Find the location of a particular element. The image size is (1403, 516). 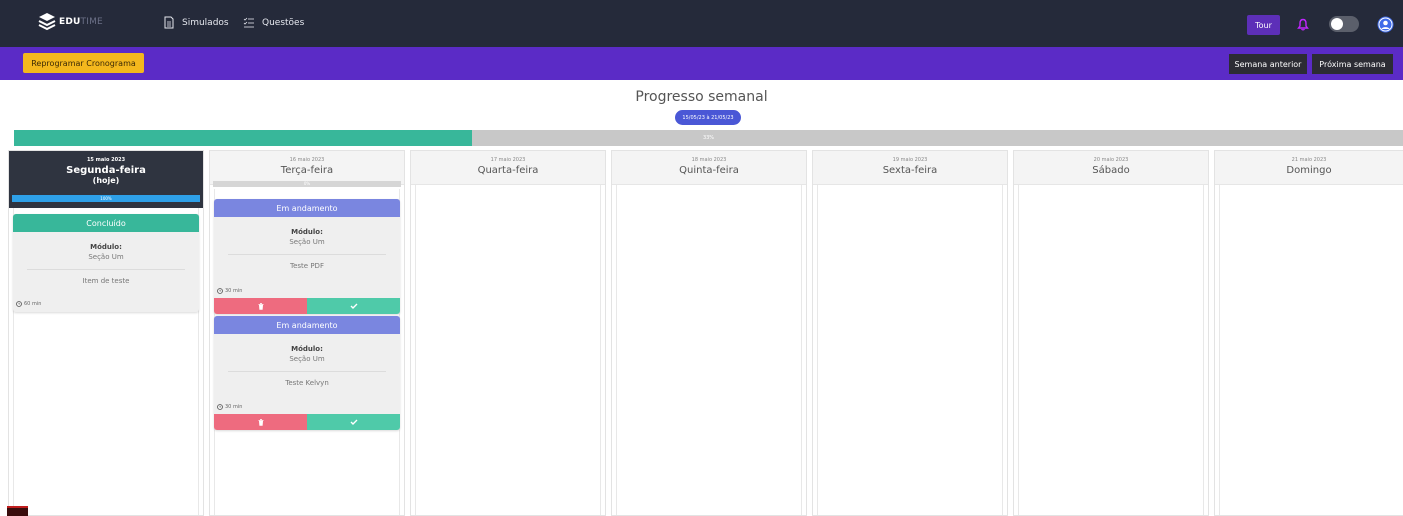

day-column-wednesday: 17 maio 2023 Quarta-feira is located at coordinates (508, 333).